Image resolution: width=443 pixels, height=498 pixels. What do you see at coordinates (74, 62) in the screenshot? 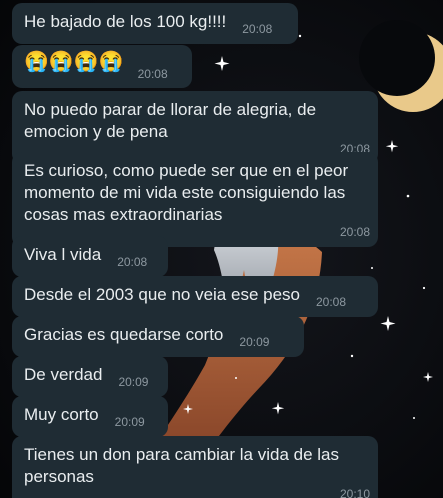
I see `message-text: 😭😭😭😭` at bounding box center [74, 62].